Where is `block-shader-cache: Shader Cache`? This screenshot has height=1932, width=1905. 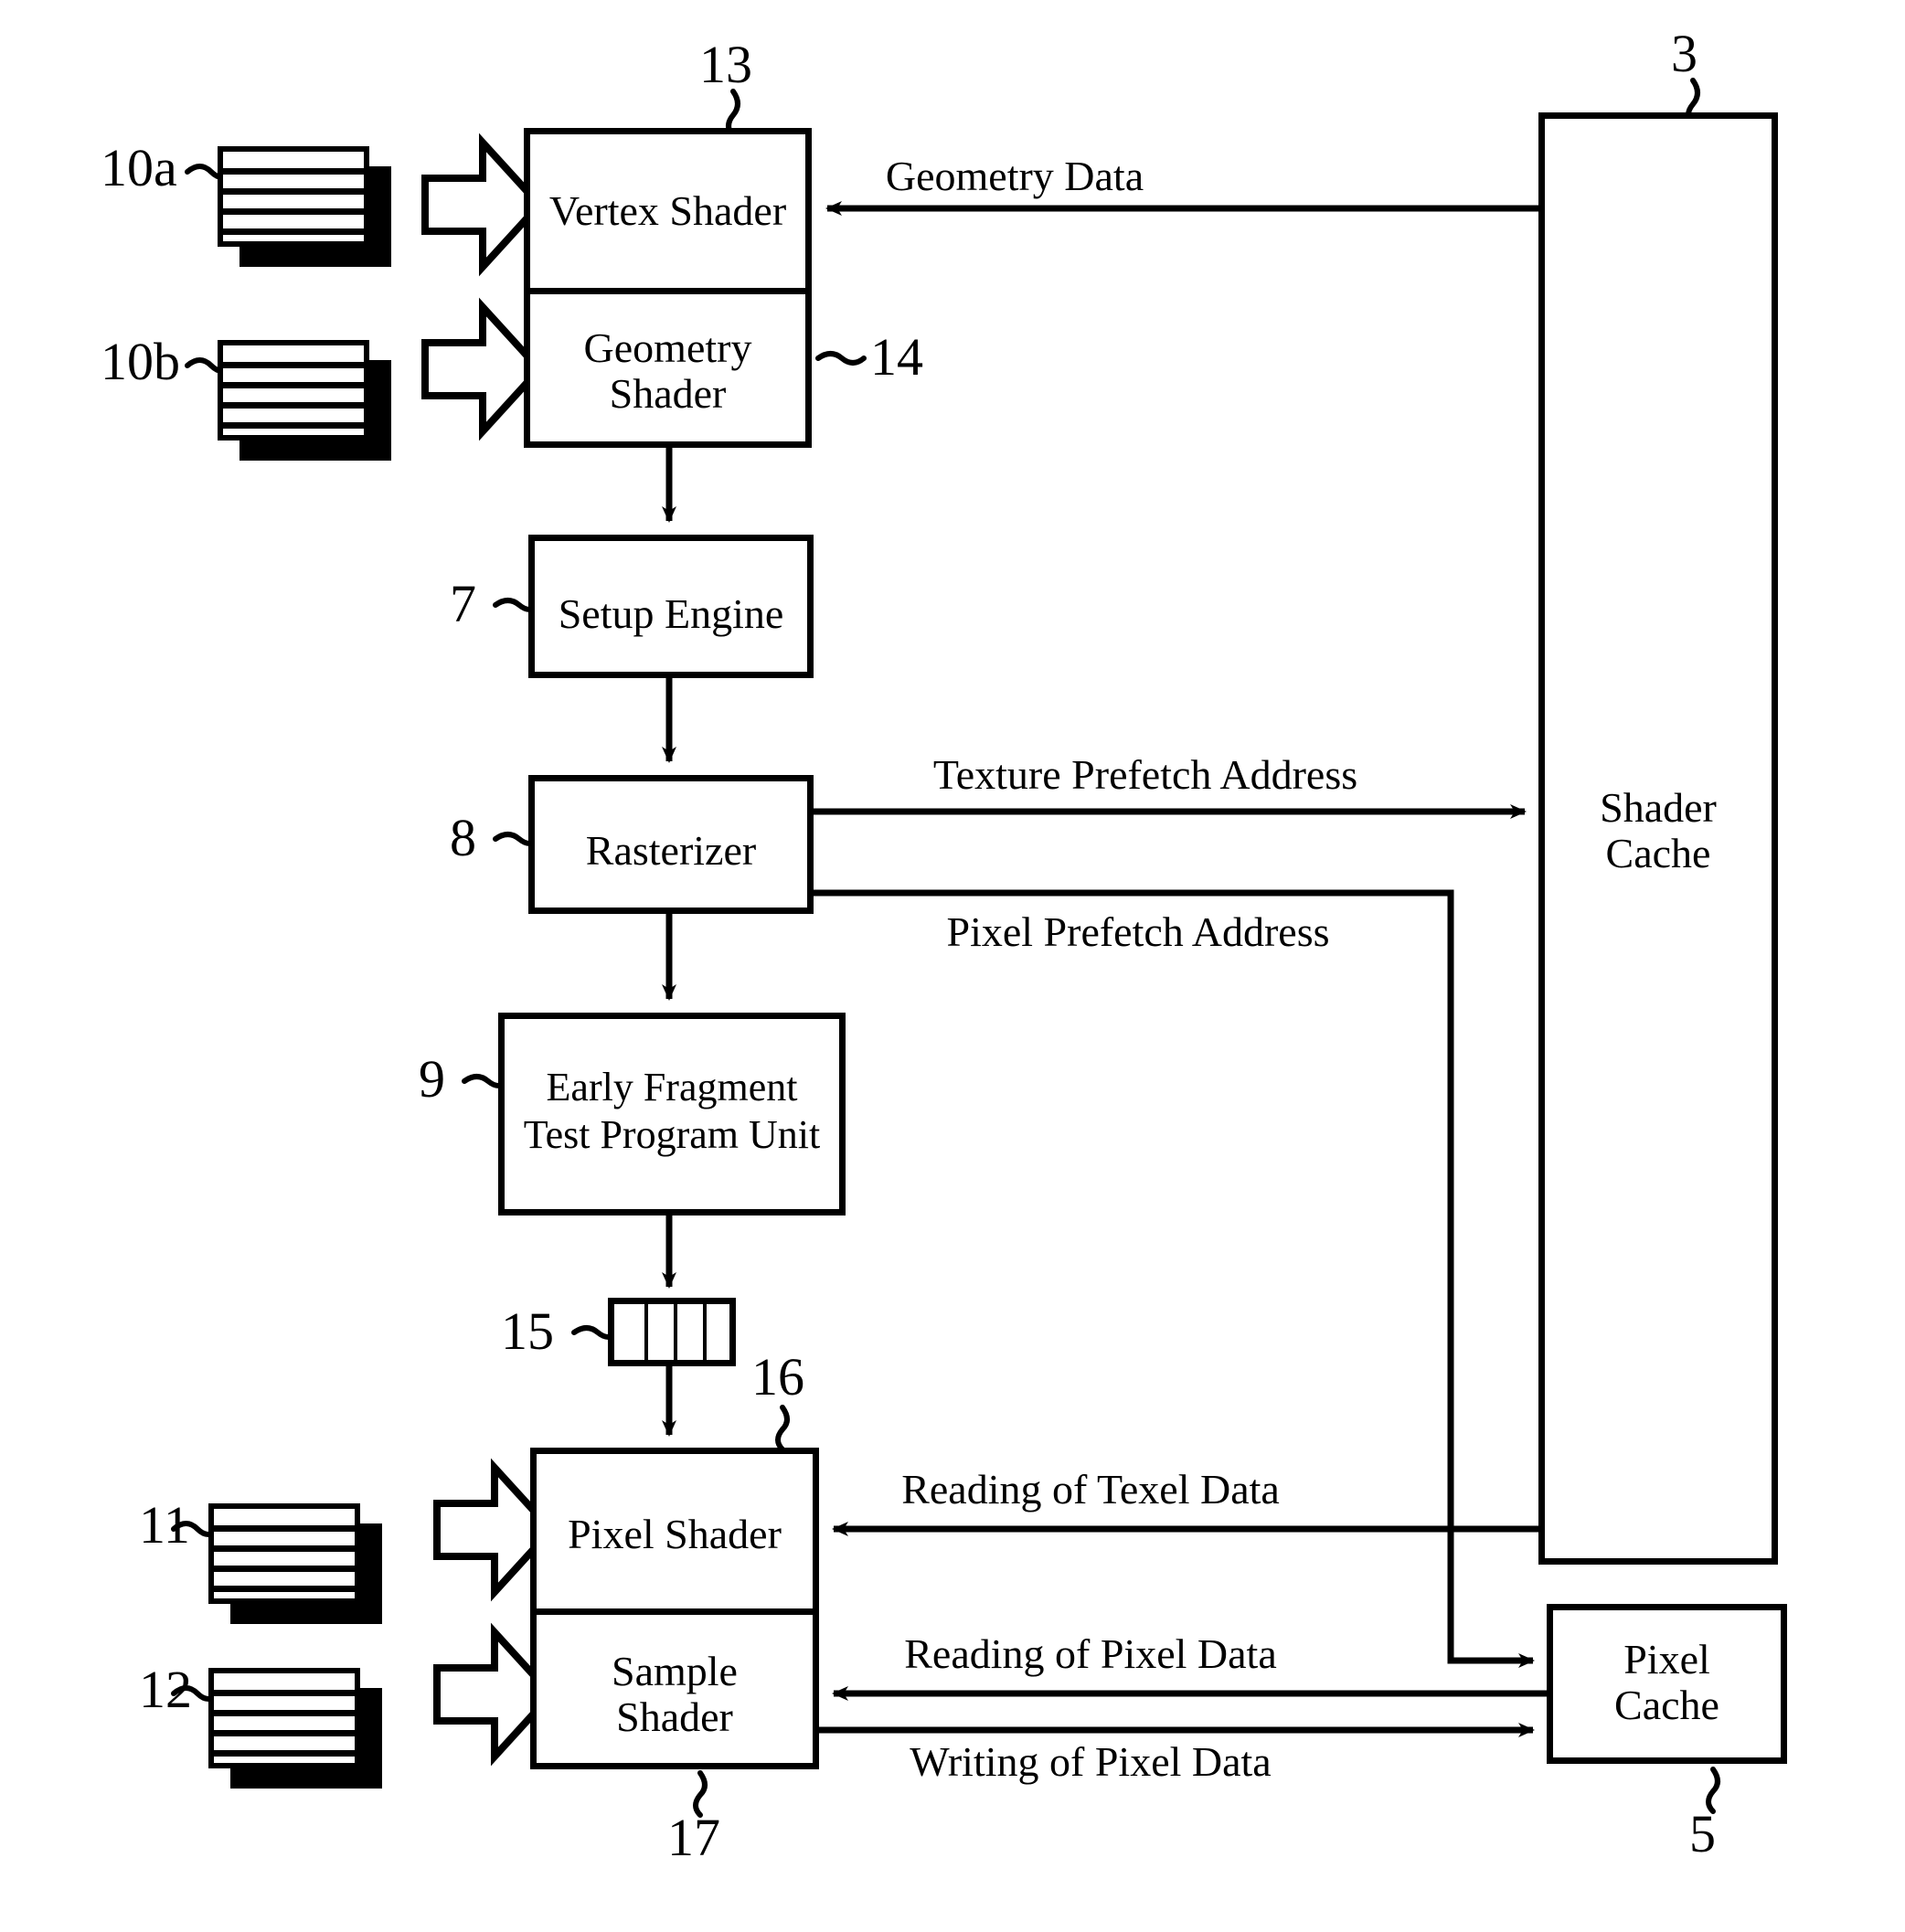 block-shader-cache: Shader Cache is located at coordinates (1658, 838).